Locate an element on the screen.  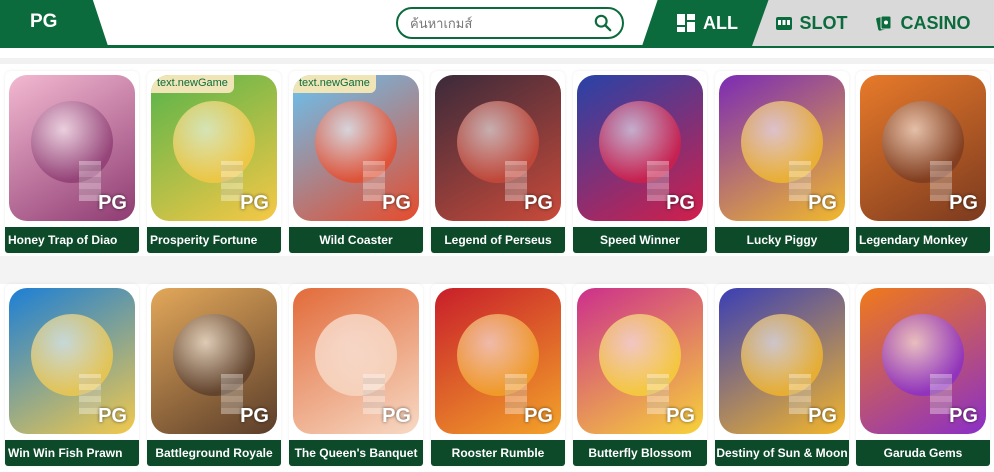
game-card: PG The Queen's Banquet is located at coordinates (356, 375).